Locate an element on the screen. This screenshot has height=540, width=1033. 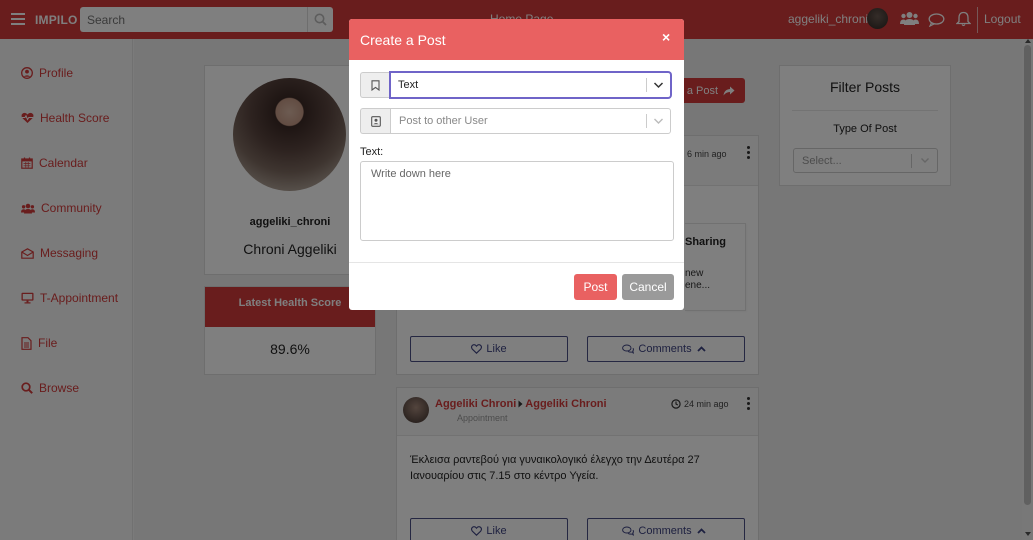
modal-header: Create a Post × is located at coordinates (516, 39).